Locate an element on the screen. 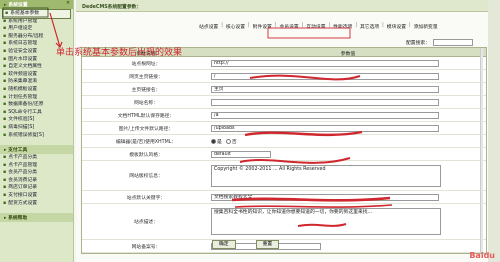 This screenshot has width=500, height=262. section-title: 系统设置 is located at coordinates (18, 5).